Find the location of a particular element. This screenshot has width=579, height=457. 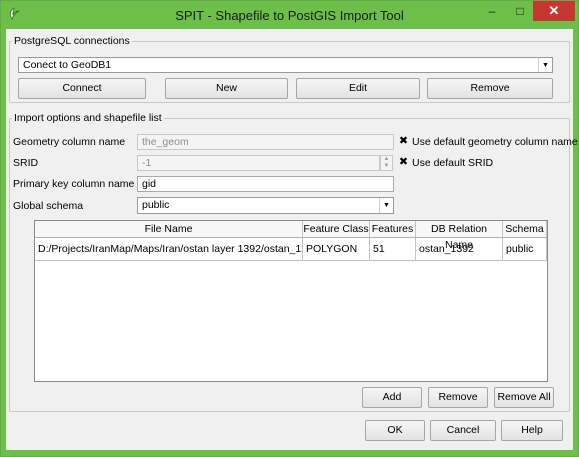

spin-up-icon: ▲ is located at coordinates (386, 159).